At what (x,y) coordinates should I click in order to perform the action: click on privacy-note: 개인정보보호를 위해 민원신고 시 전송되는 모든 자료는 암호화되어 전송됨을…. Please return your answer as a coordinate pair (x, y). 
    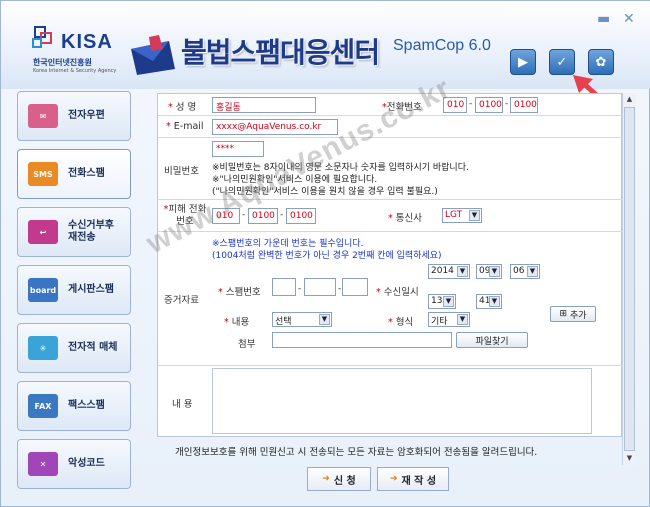
    Looking at the image, I should click on (356, 452).